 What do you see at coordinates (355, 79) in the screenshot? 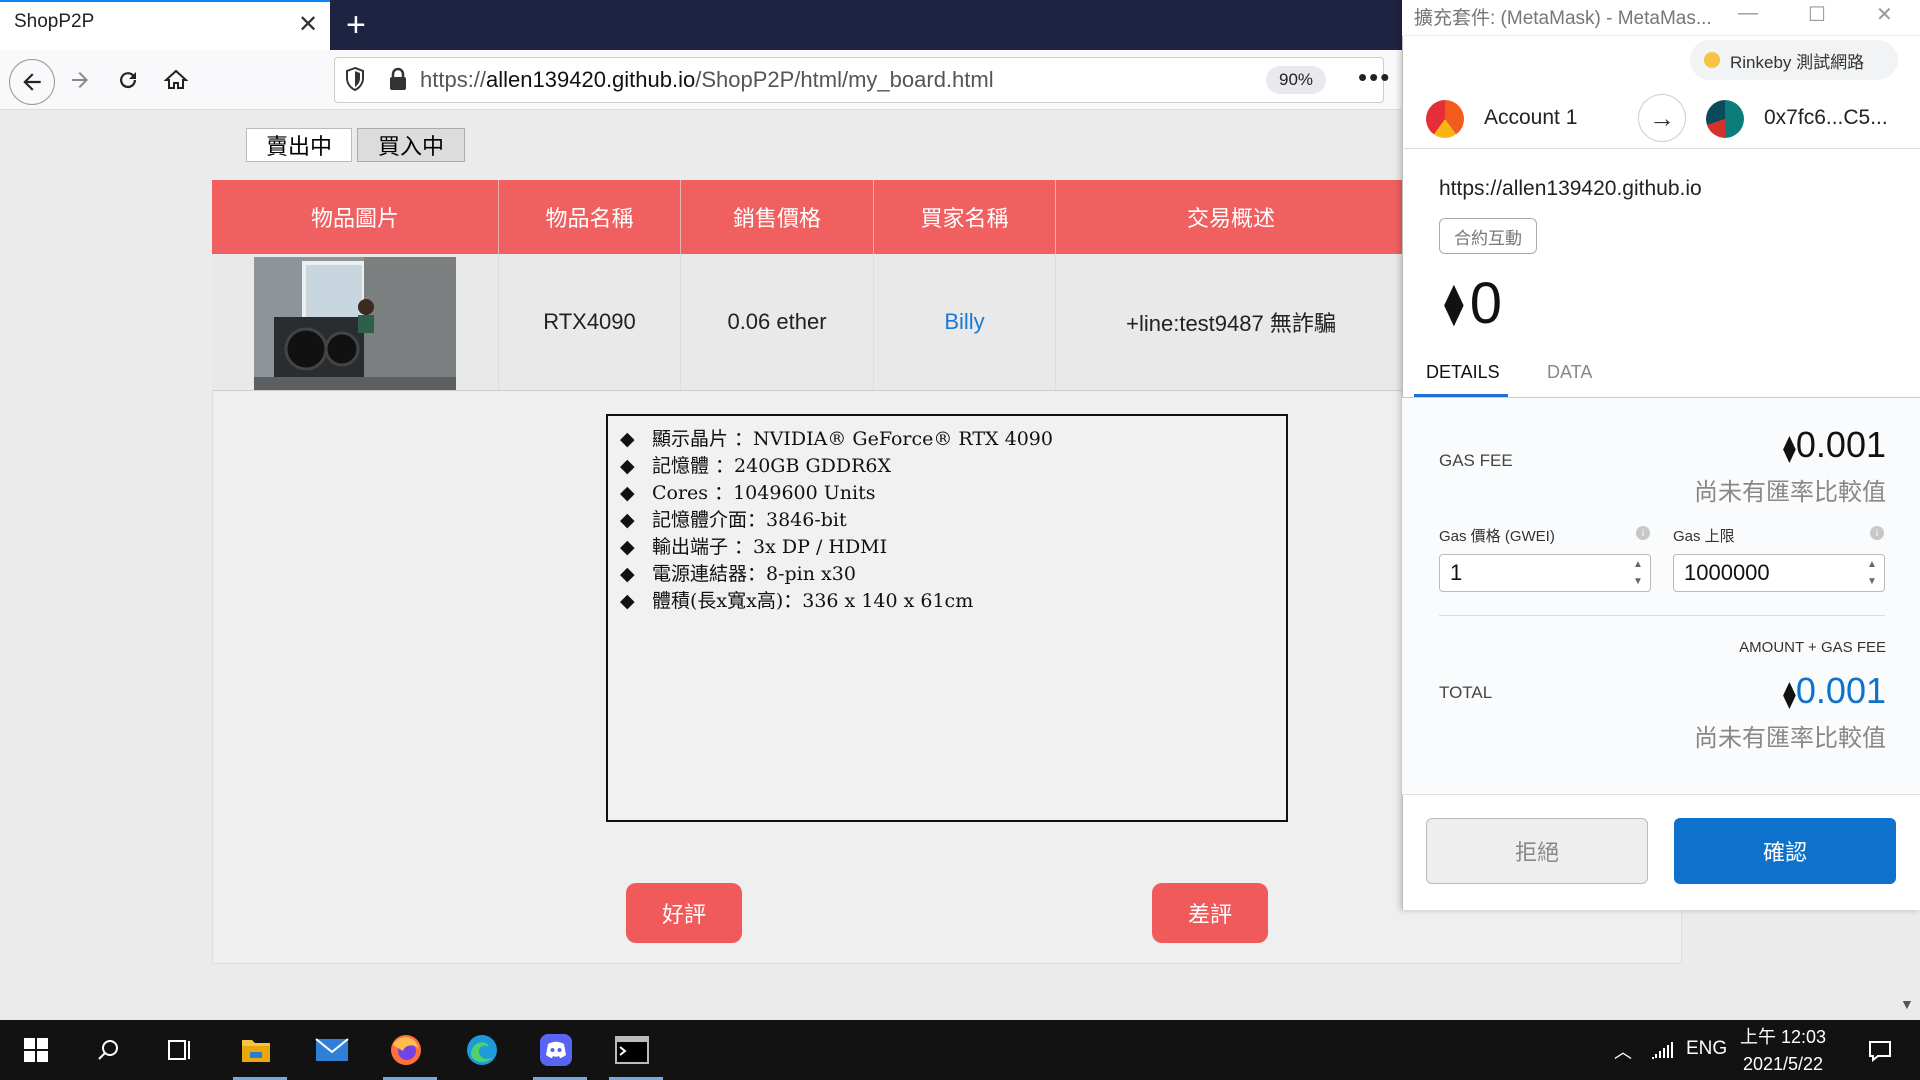
I see `tracking-shield-icon` at bounding box center [355, 79].